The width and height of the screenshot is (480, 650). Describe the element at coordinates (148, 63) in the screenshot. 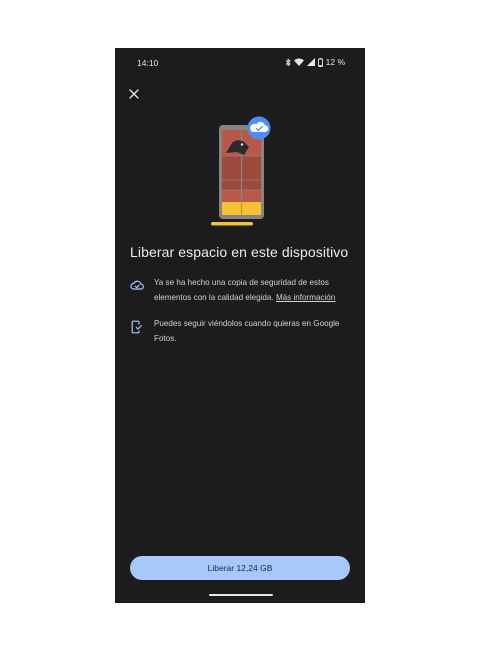

I see `status-time: 14:10` at that location.